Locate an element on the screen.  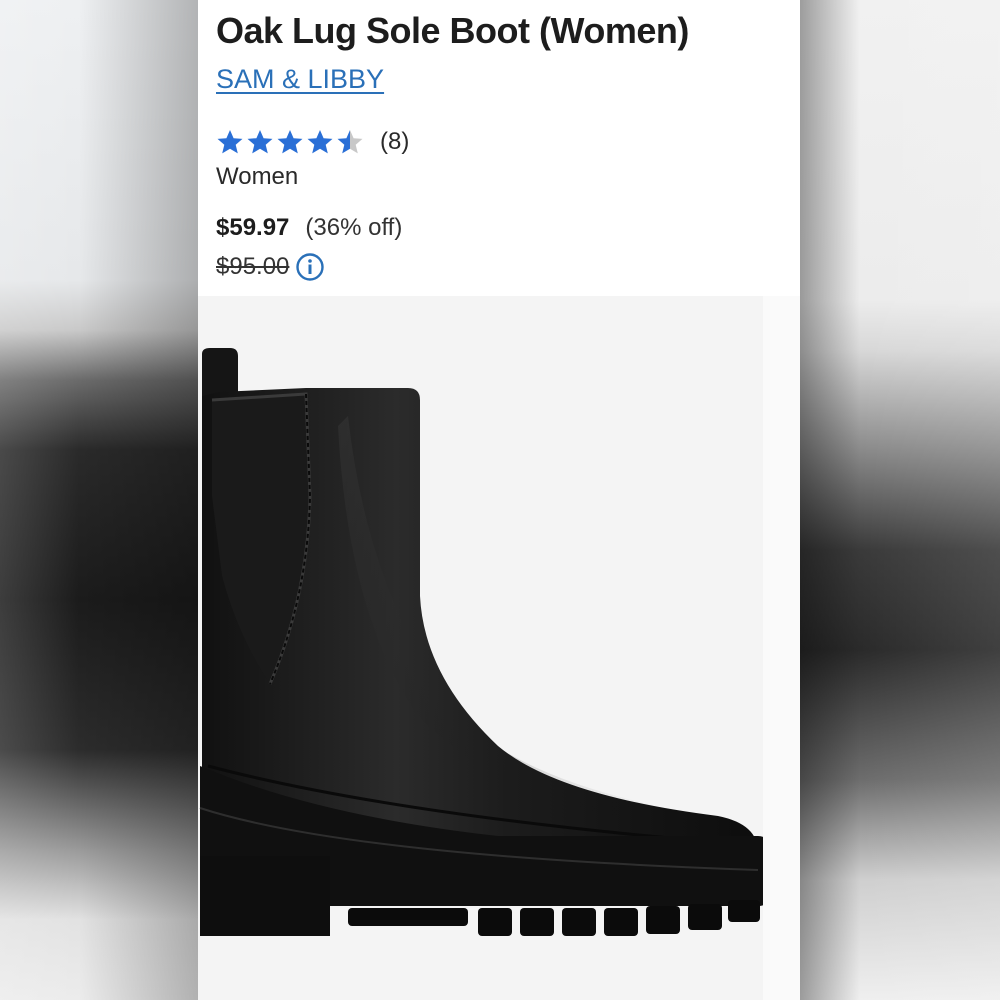
discount-label: (36% off) is located at coordinates (354, 227).